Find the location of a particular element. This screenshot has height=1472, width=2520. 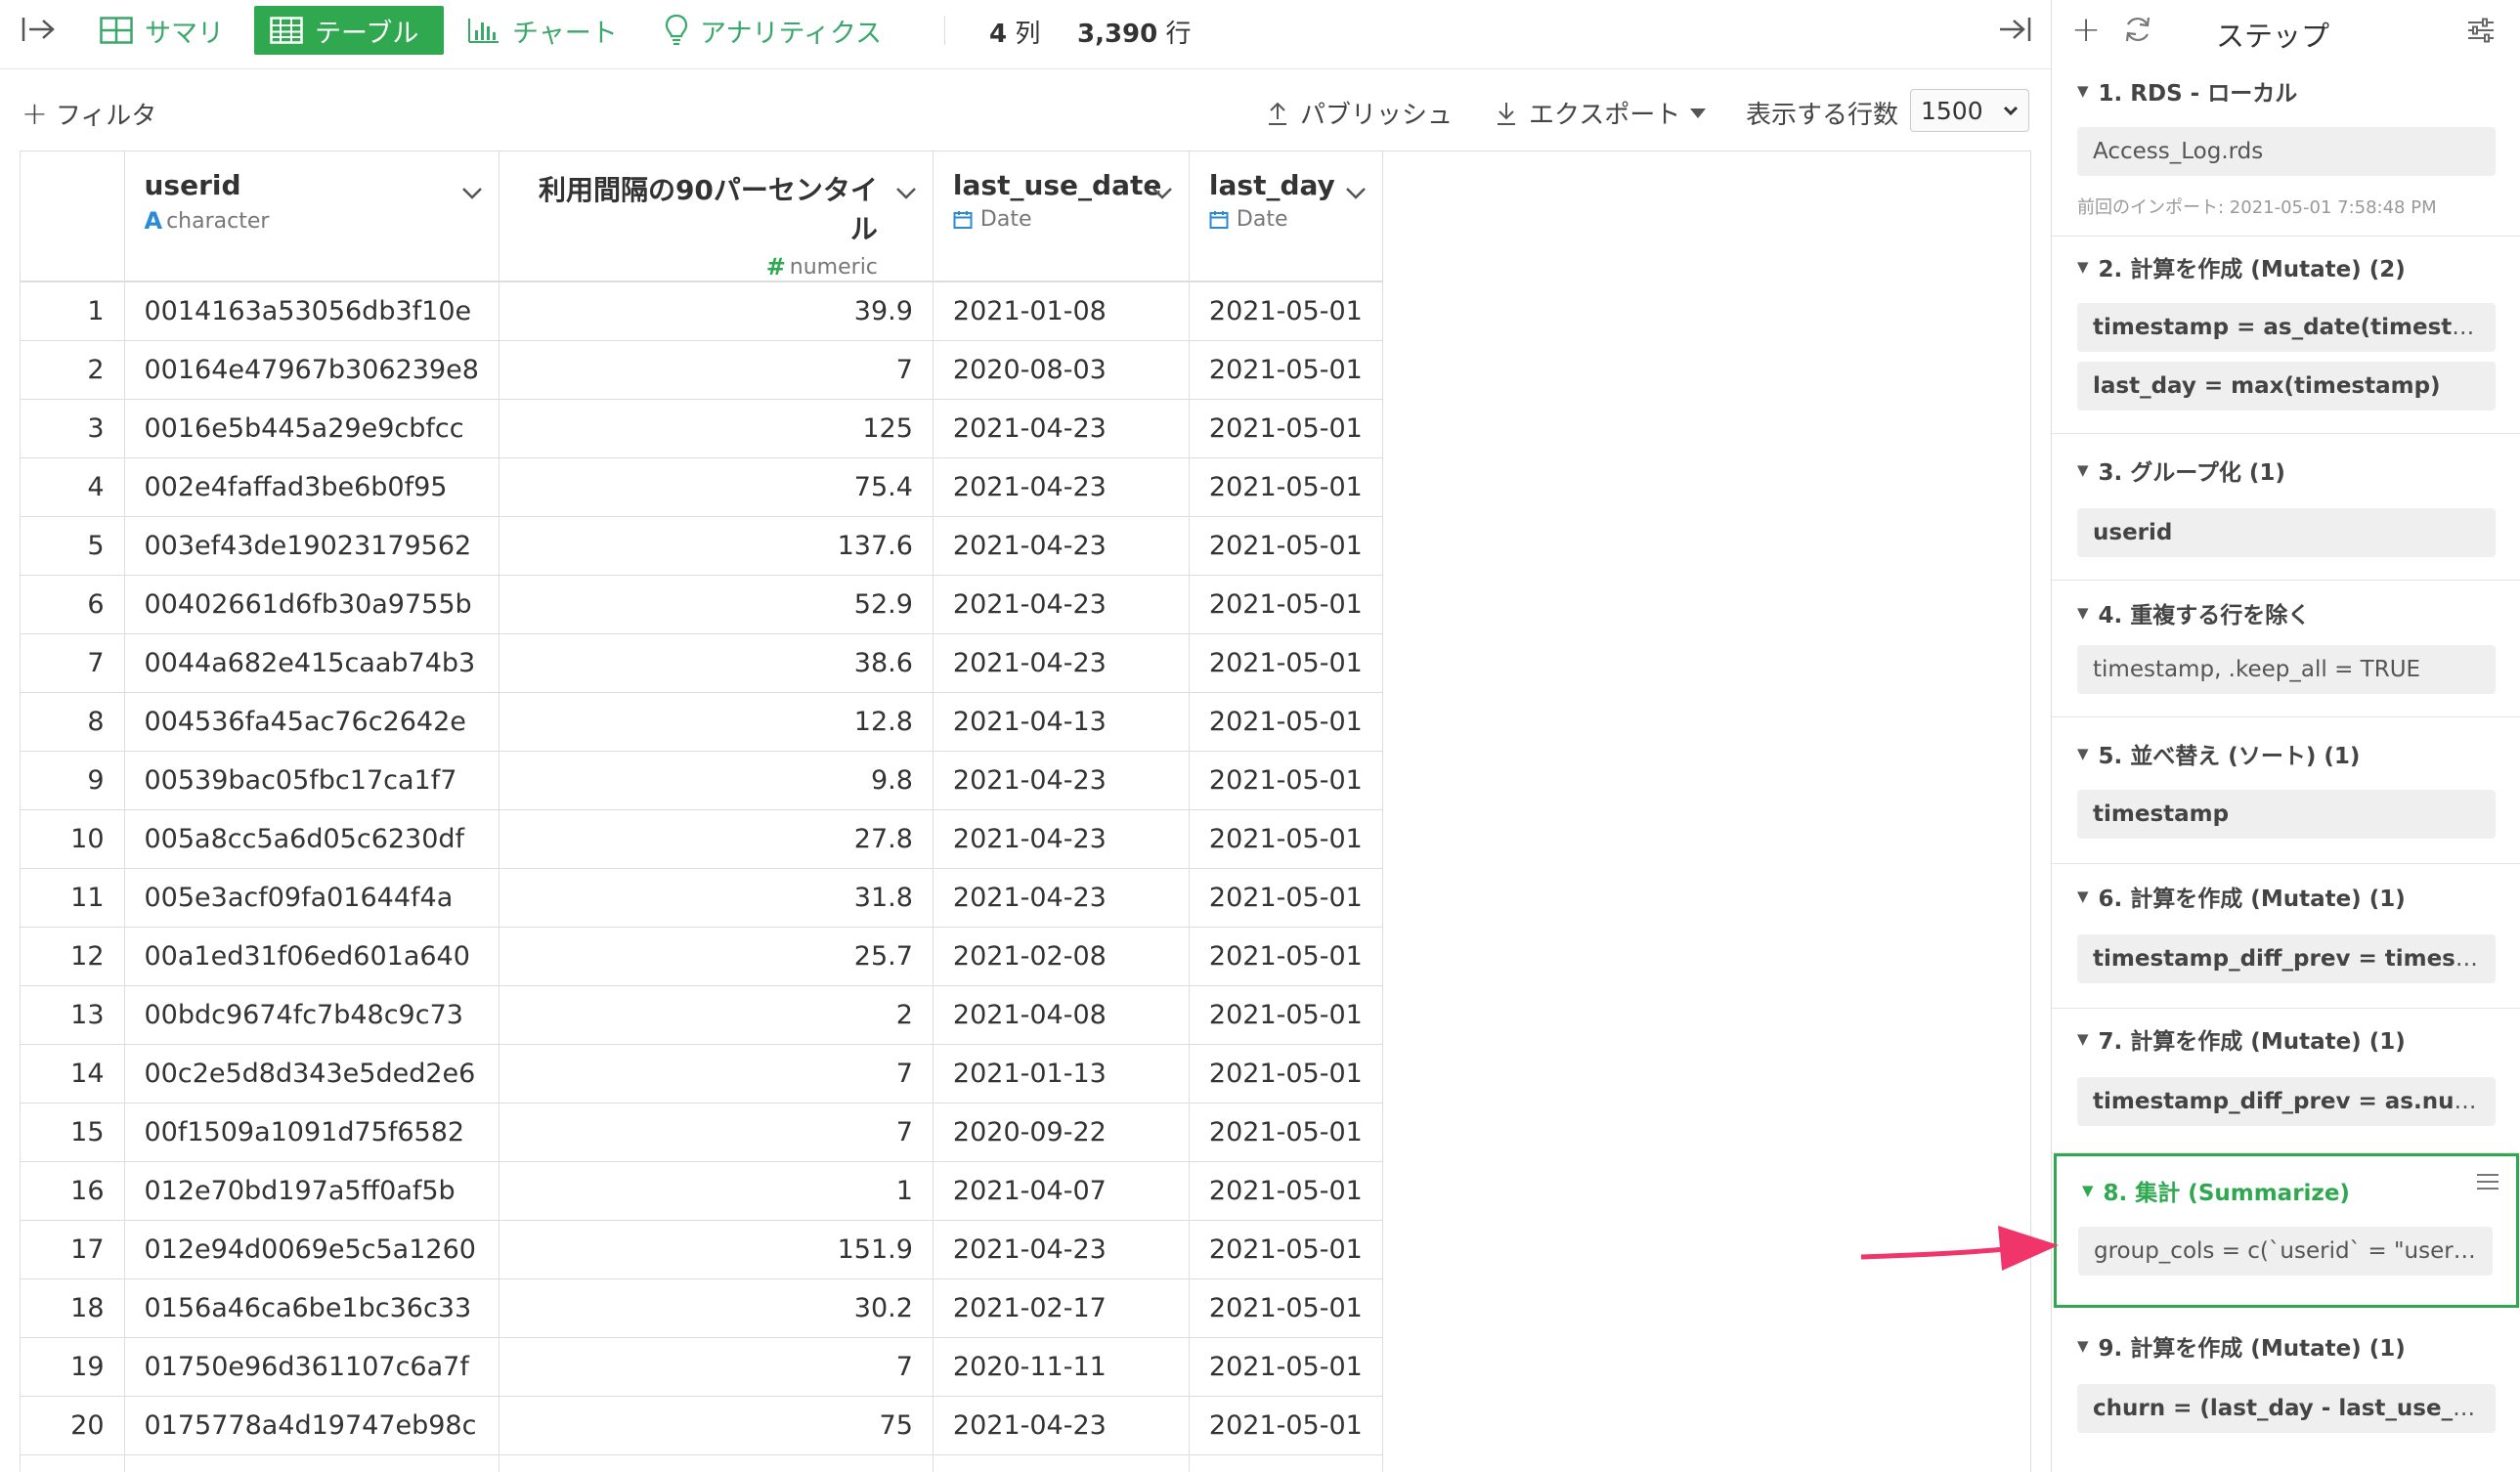

export-button: エクスポート is located at coordinates (1601, 113).